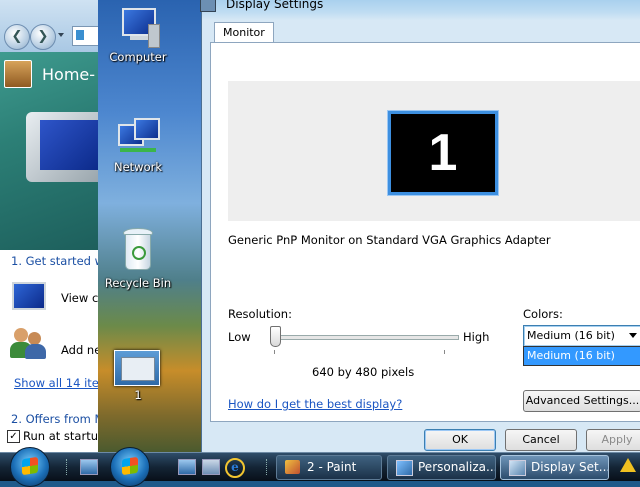  What do you see at coordinates (211, 467) in the screenshot?
I see `switch-windows-icon` at bounding box center [211, 467].